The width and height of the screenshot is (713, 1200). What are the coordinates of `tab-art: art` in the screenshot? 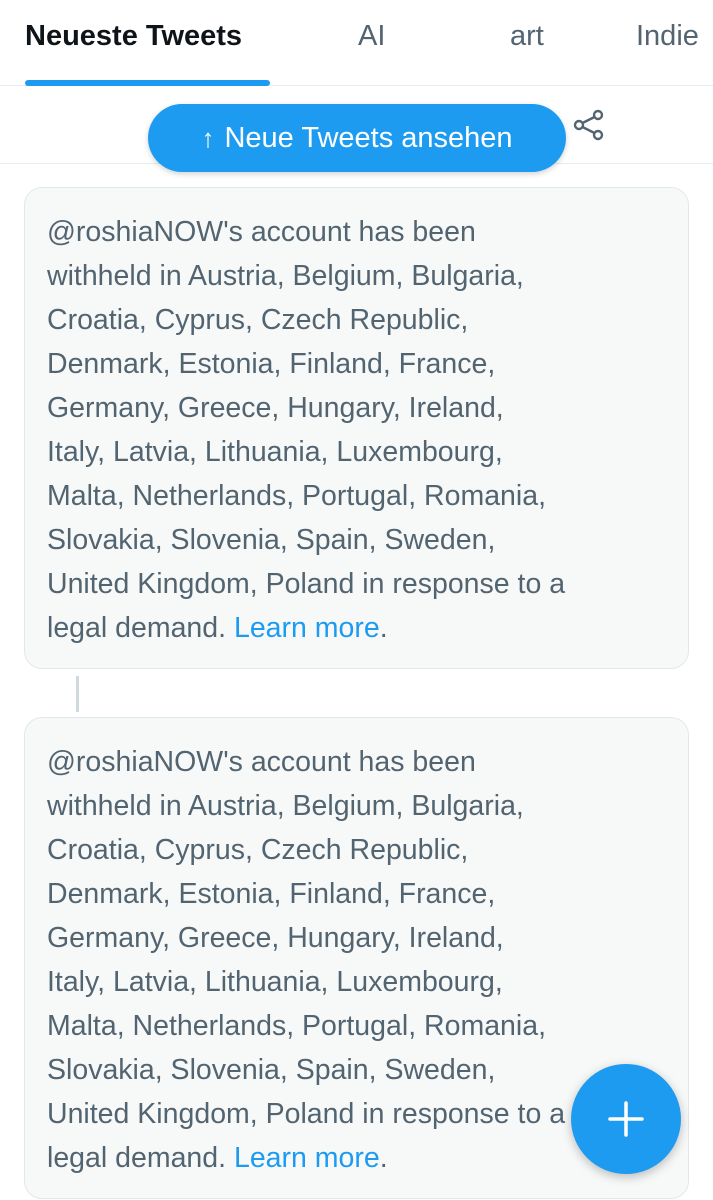 It's located at (527, 36).